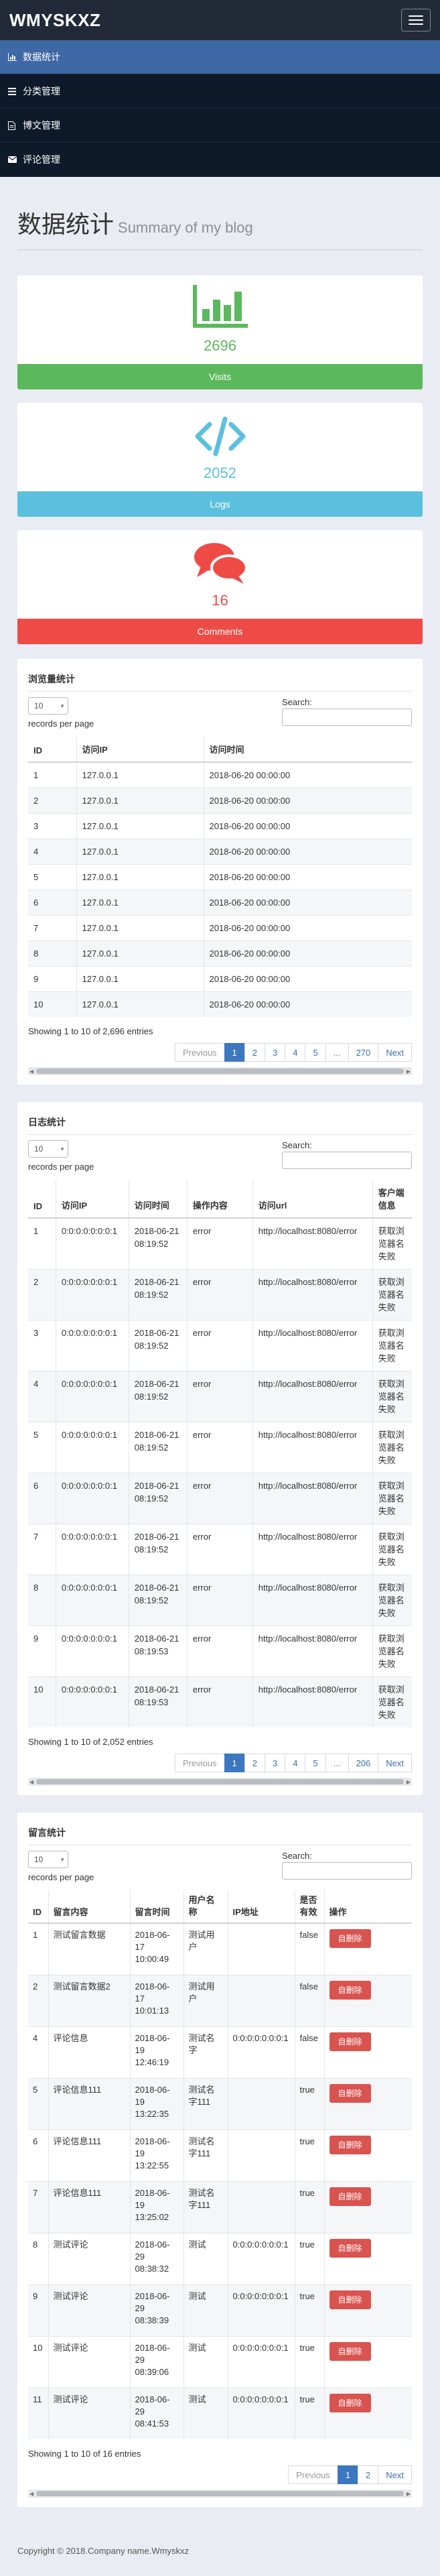 This screenshot has height=2576, width=440. What do you see at coordinates (61, 1167) in the screenshot?
I see `records-per-page-label: records per page` at bounding box center [61, 1167].